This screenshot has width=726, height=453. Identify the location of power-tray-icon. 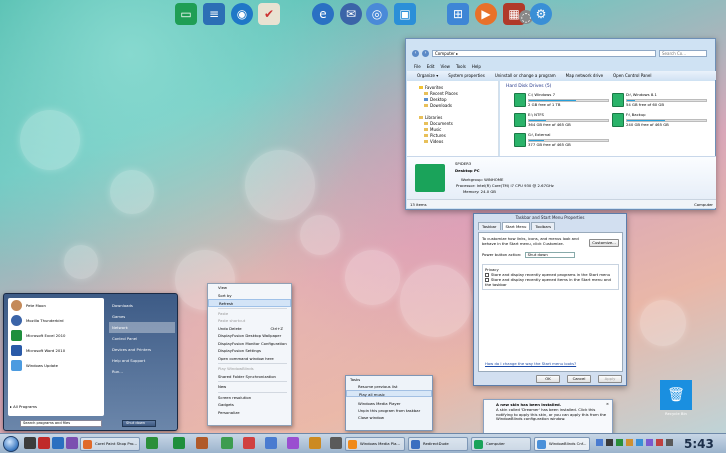
(629, 442).